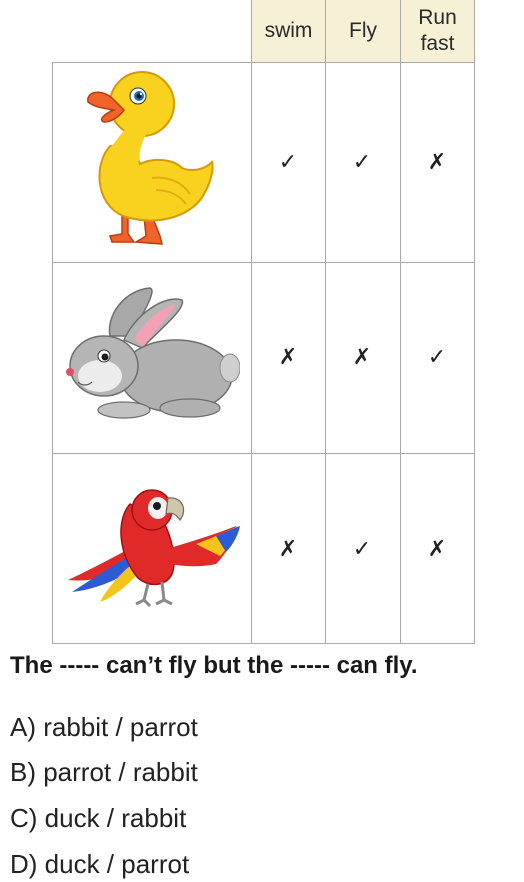 The width and height of the screenshot is (524, 882). What do you see at coordinates (104, 772) in the screenshot?
I see `option-b: B) parrot / rabbit` at bounding box center [104, 772].